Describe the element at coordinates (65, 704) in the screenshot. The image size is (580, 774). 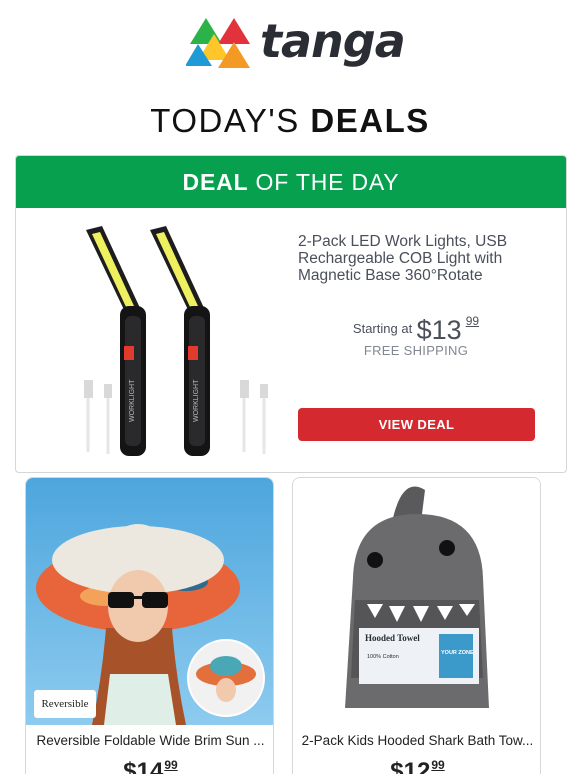
I see `reversible-tag: Reversible` at that location.